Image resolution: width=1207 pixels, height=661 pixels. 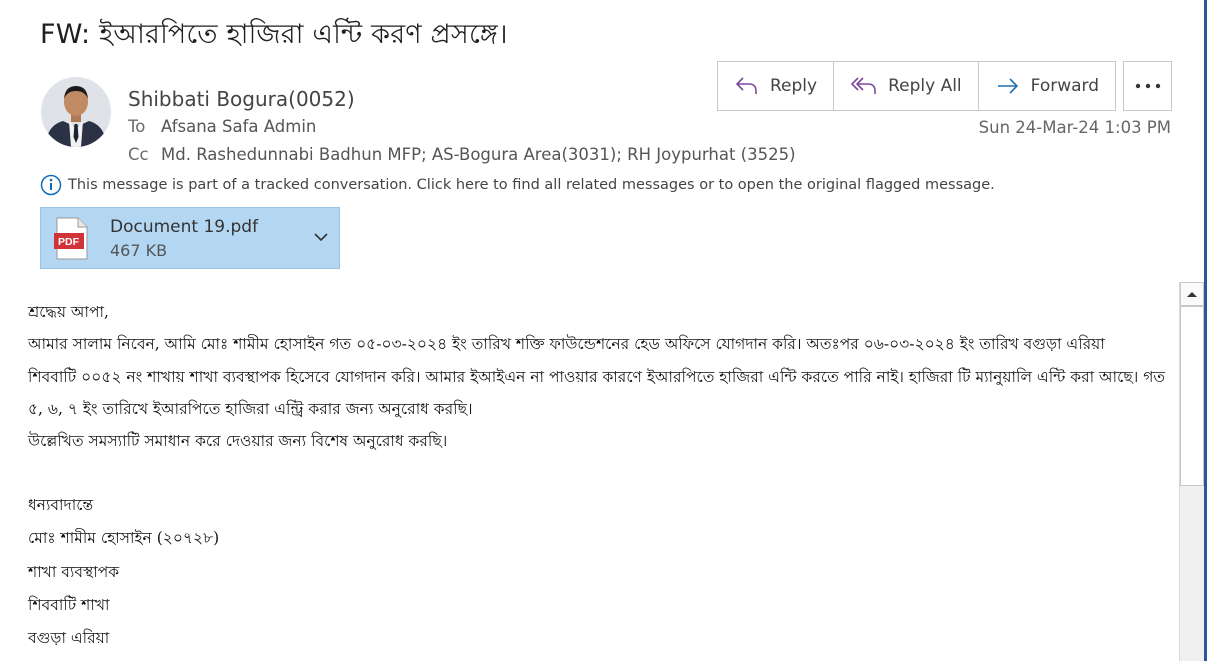 What do you see at coordinates (1065, 86) in the screenshot?
I see `forward-label: Forward` at bounding box center [1065, 86].